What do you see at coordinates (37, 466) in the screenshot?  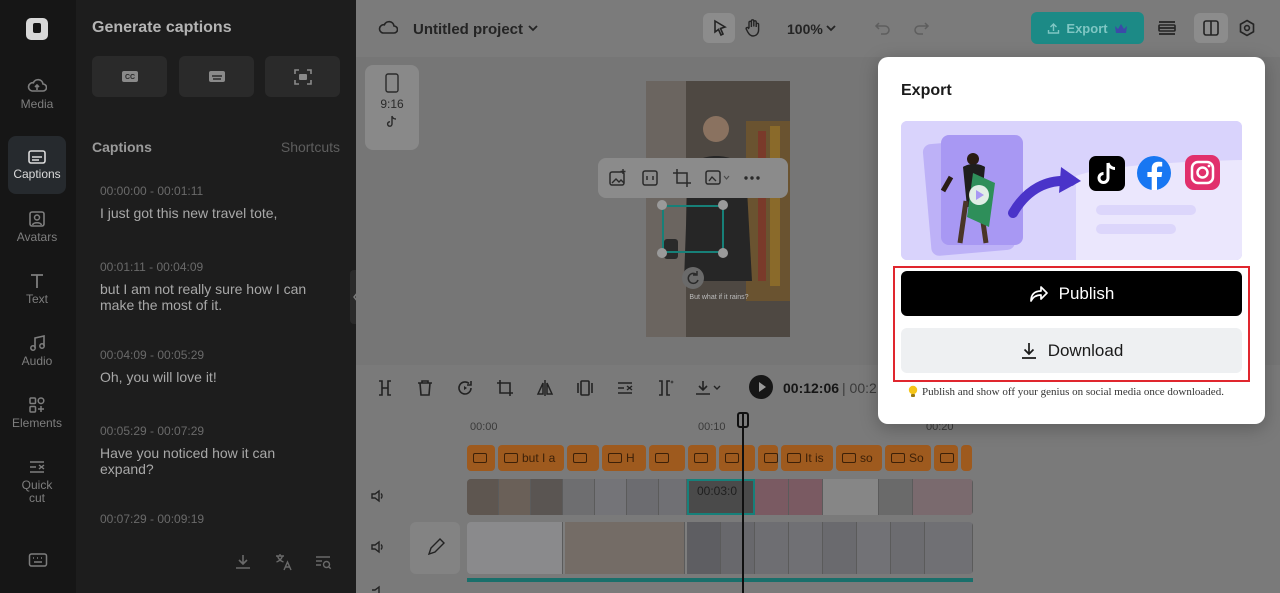 I see `quick-cut-icon` at bounding box center [37, 466].